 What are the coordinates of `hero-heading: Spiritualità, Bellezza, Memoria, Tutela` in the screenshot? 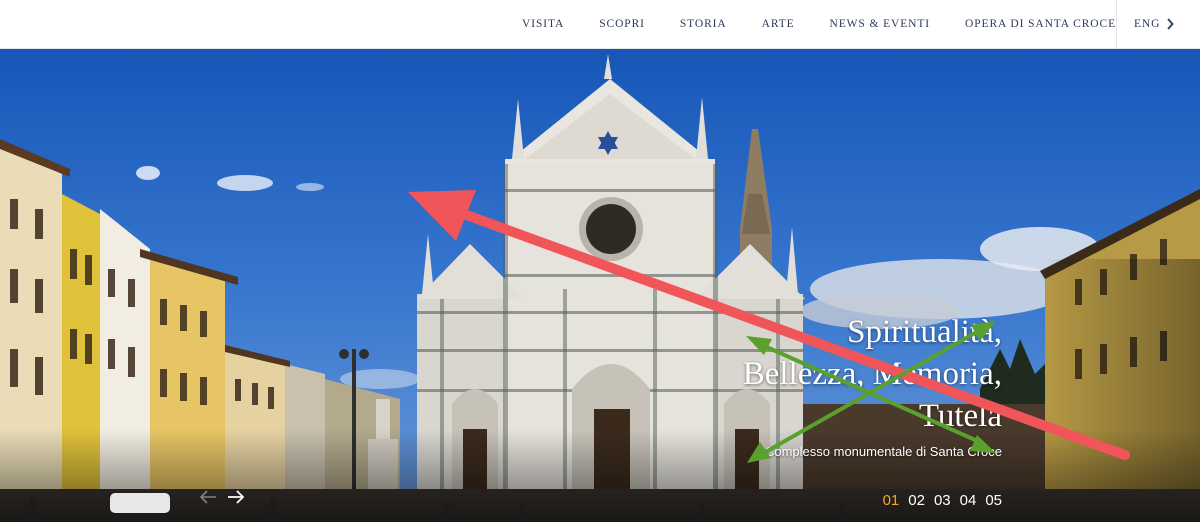 It's located at (872, 374).